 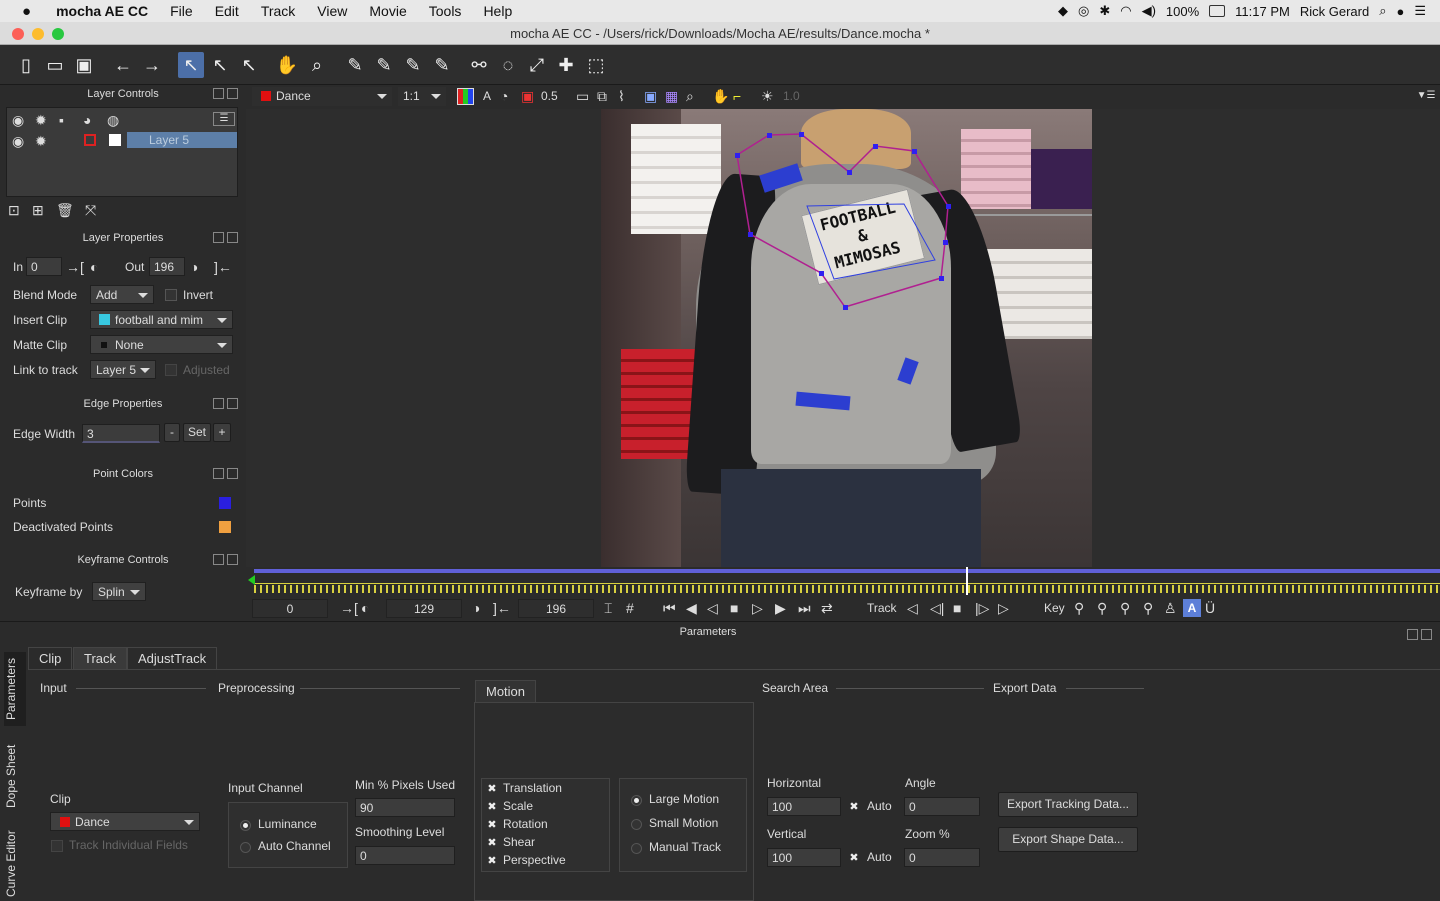 I want to click on layer-properties-panel-buttons, so click(x=225, y=237).